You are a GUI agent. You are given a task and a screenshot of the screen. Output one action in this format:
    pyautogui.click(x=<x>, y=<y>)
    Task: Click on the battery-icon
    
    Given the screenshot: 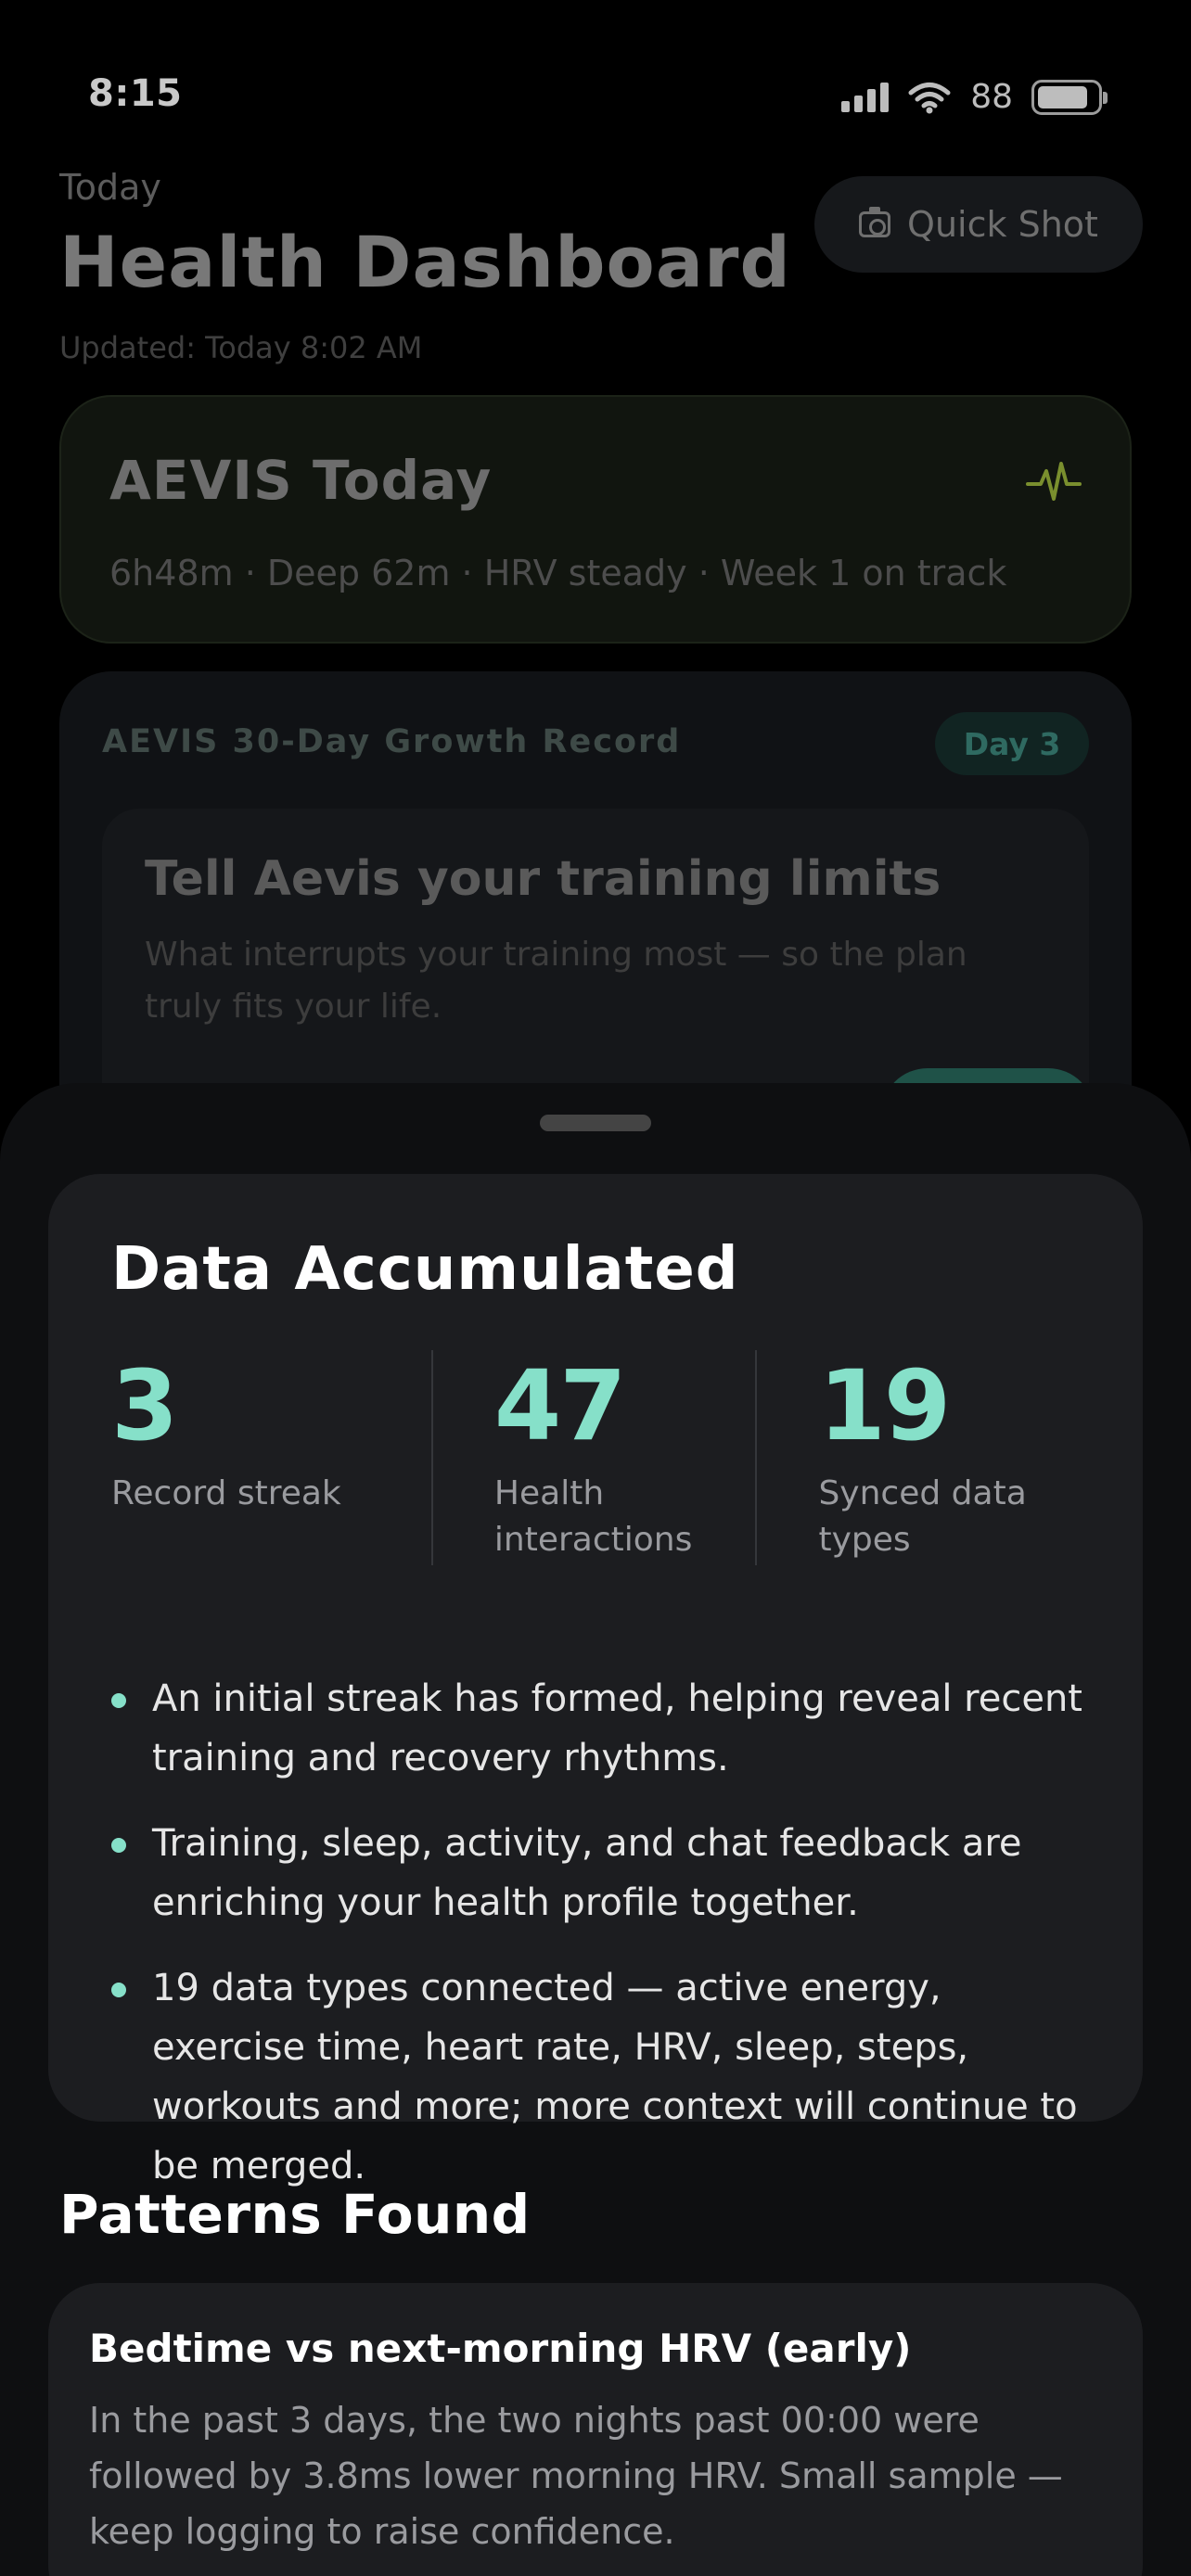 What is the action you would take?
    pyautogui.click(x=1069, y=97)
    